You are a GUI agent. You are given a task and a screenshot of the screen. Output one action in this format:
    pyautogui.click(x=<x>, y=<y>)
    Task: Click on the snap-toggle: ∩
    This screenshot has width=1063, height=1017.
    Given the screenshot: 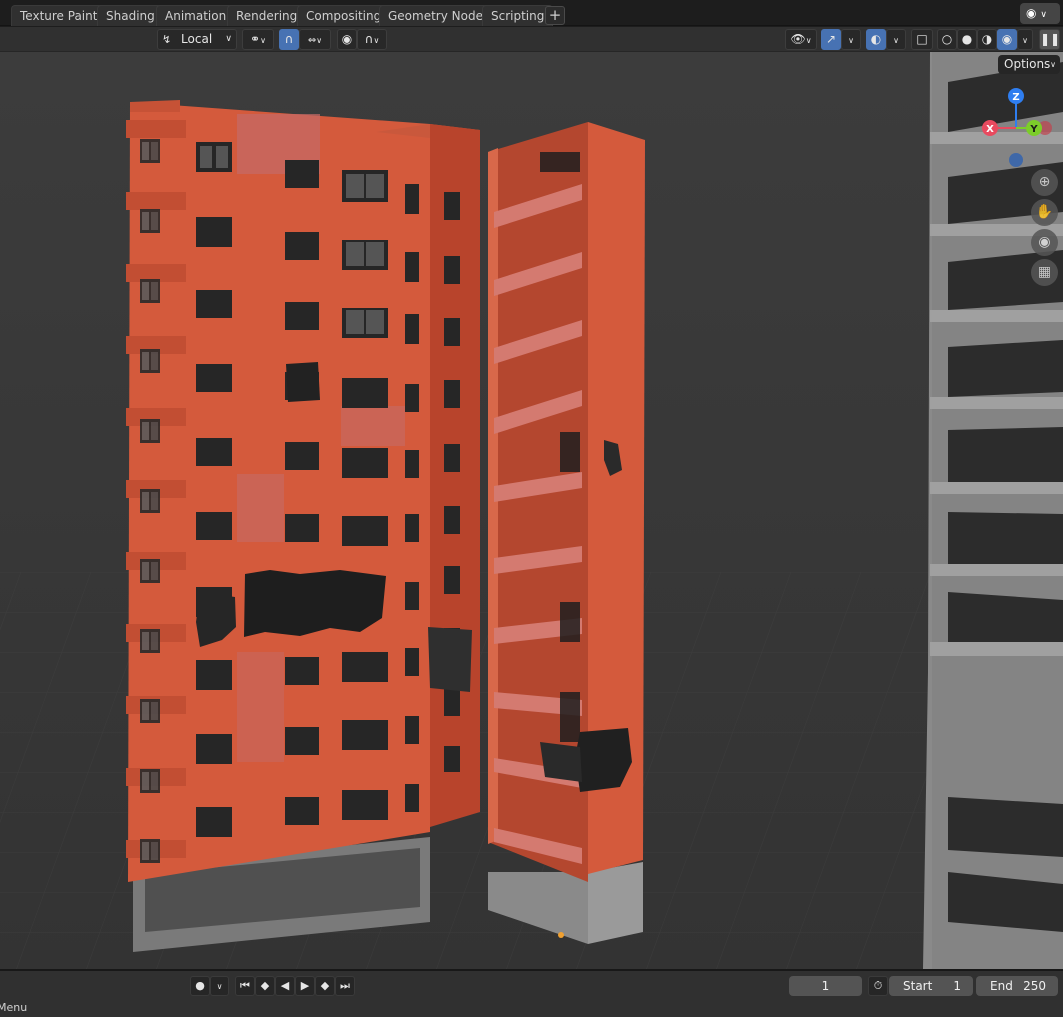 What is the action you would take?
    pyautogui.click(x=289, y=39)
    